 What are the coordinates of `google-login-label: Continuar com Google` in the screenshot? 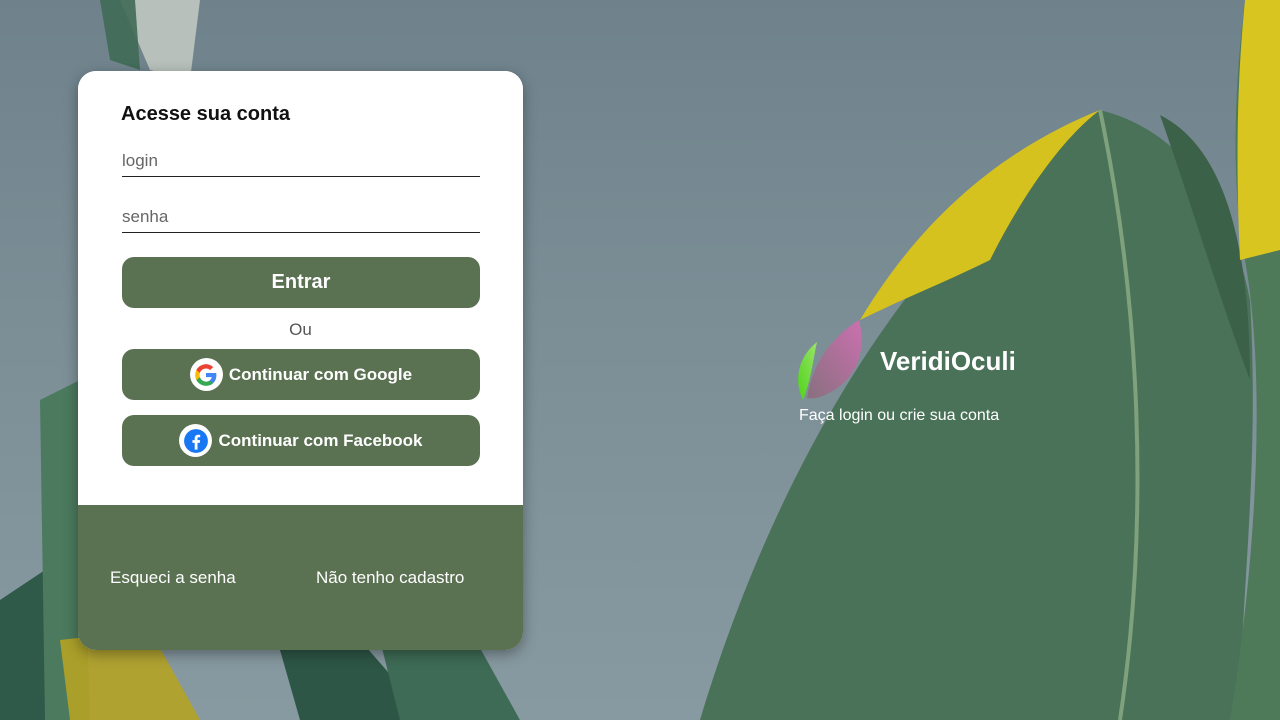 It's located at (320, 374).